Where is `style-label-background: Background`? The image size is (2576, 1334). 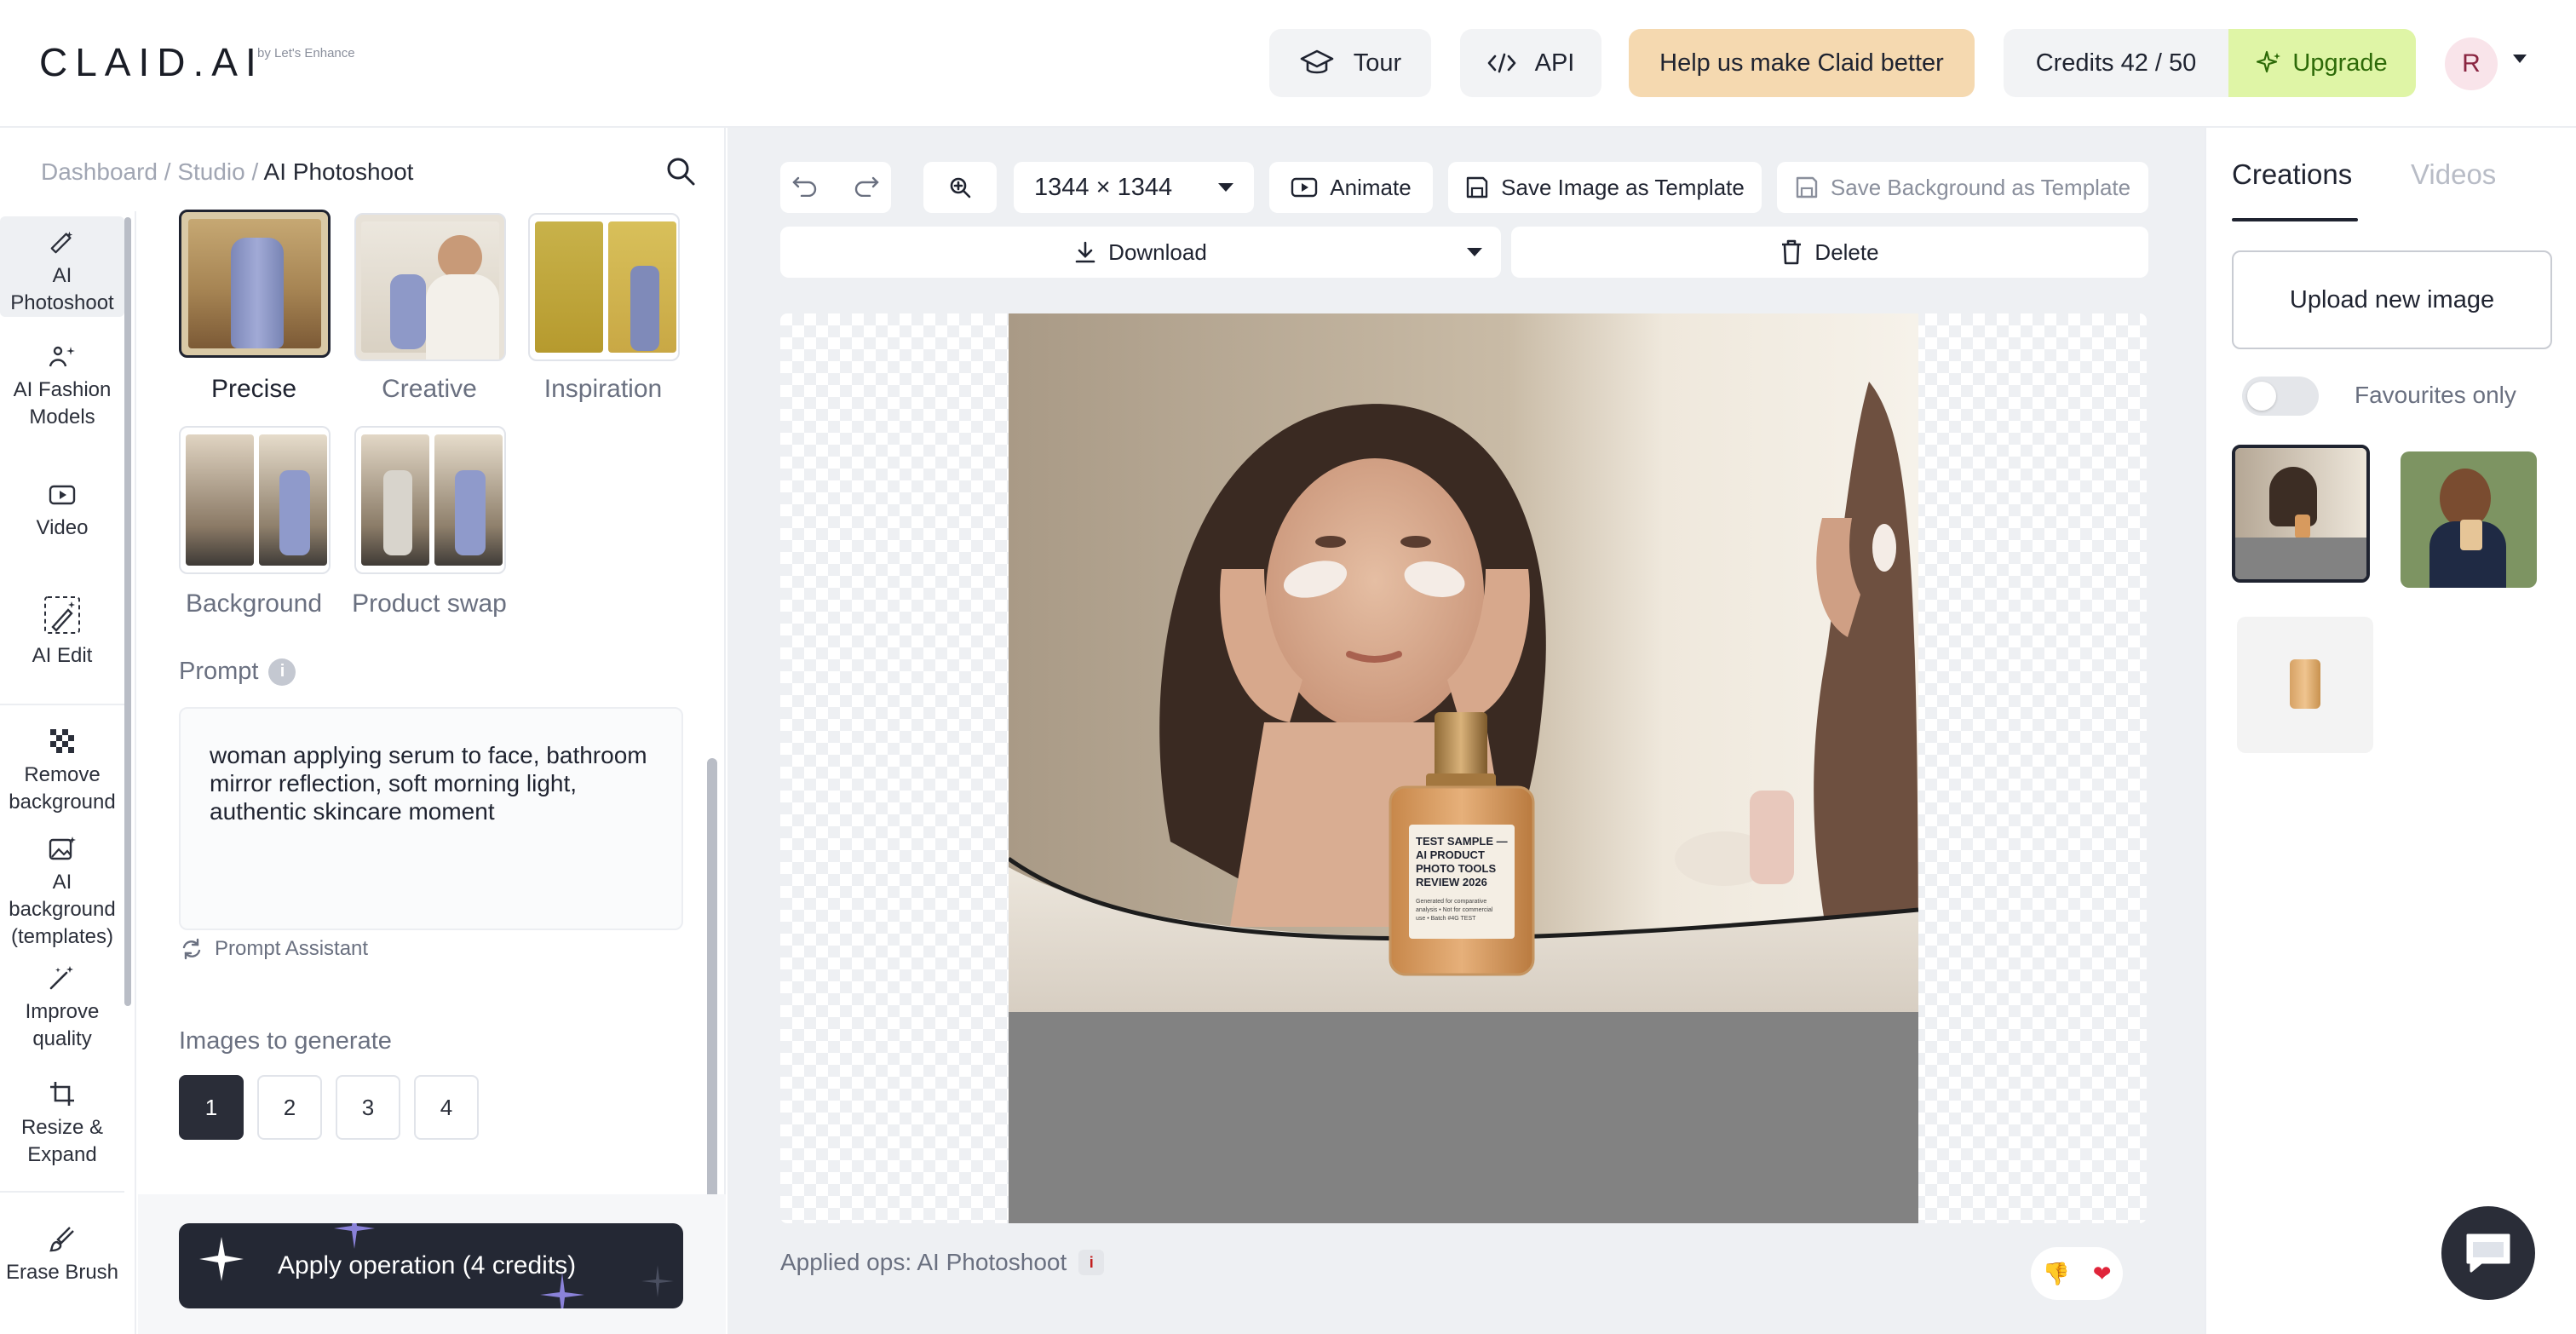
style-label-background: Background is located at coordinates (254, 603).